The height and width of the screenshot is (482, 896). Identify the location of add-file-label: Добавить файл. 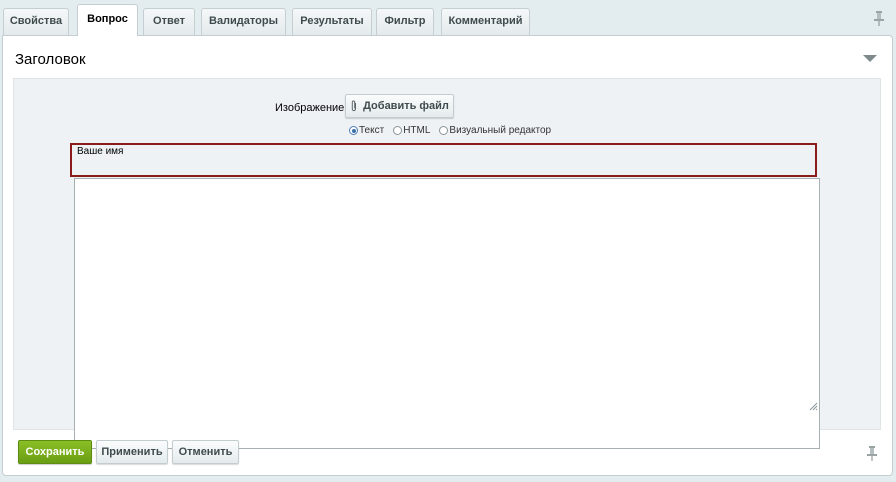
(406, 106).